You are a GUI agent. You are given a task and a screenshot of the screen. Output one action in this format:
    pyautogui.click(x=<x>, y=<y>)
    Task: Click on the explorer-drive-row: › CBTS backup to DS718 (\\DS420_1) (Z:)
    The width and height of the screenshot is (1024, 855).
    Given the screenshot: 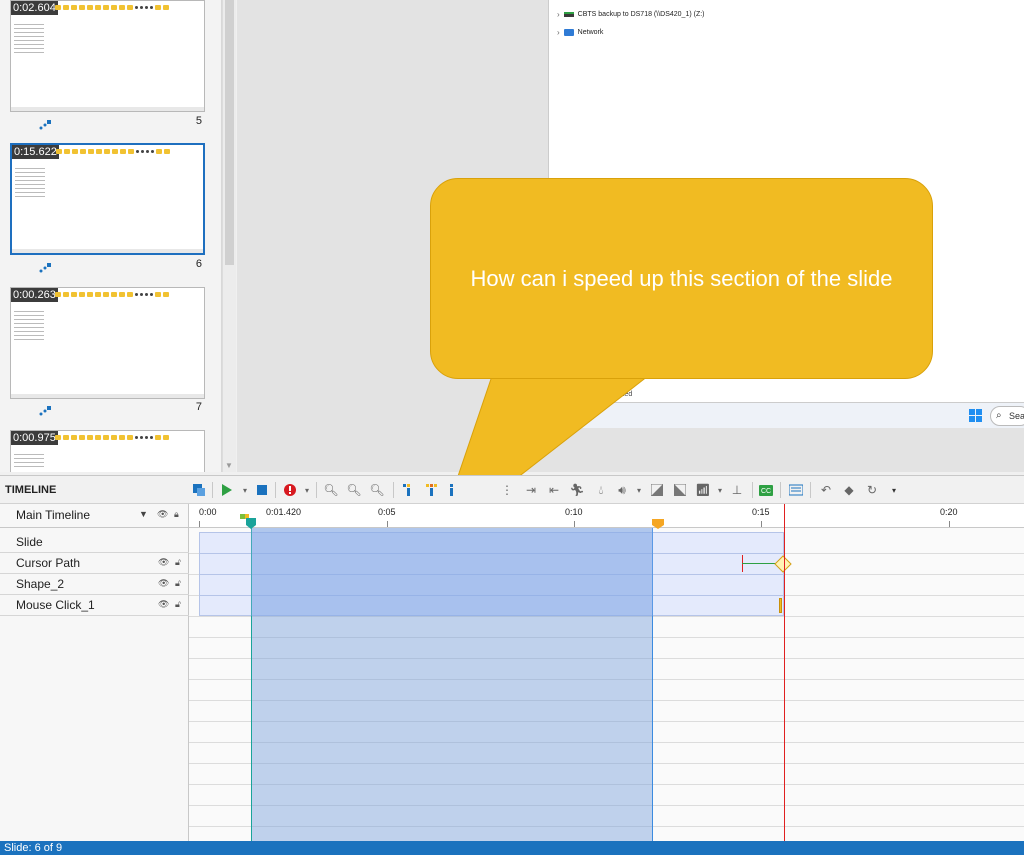 What is the action you would take?
    pyautogui.click(x=631, y=14)
    